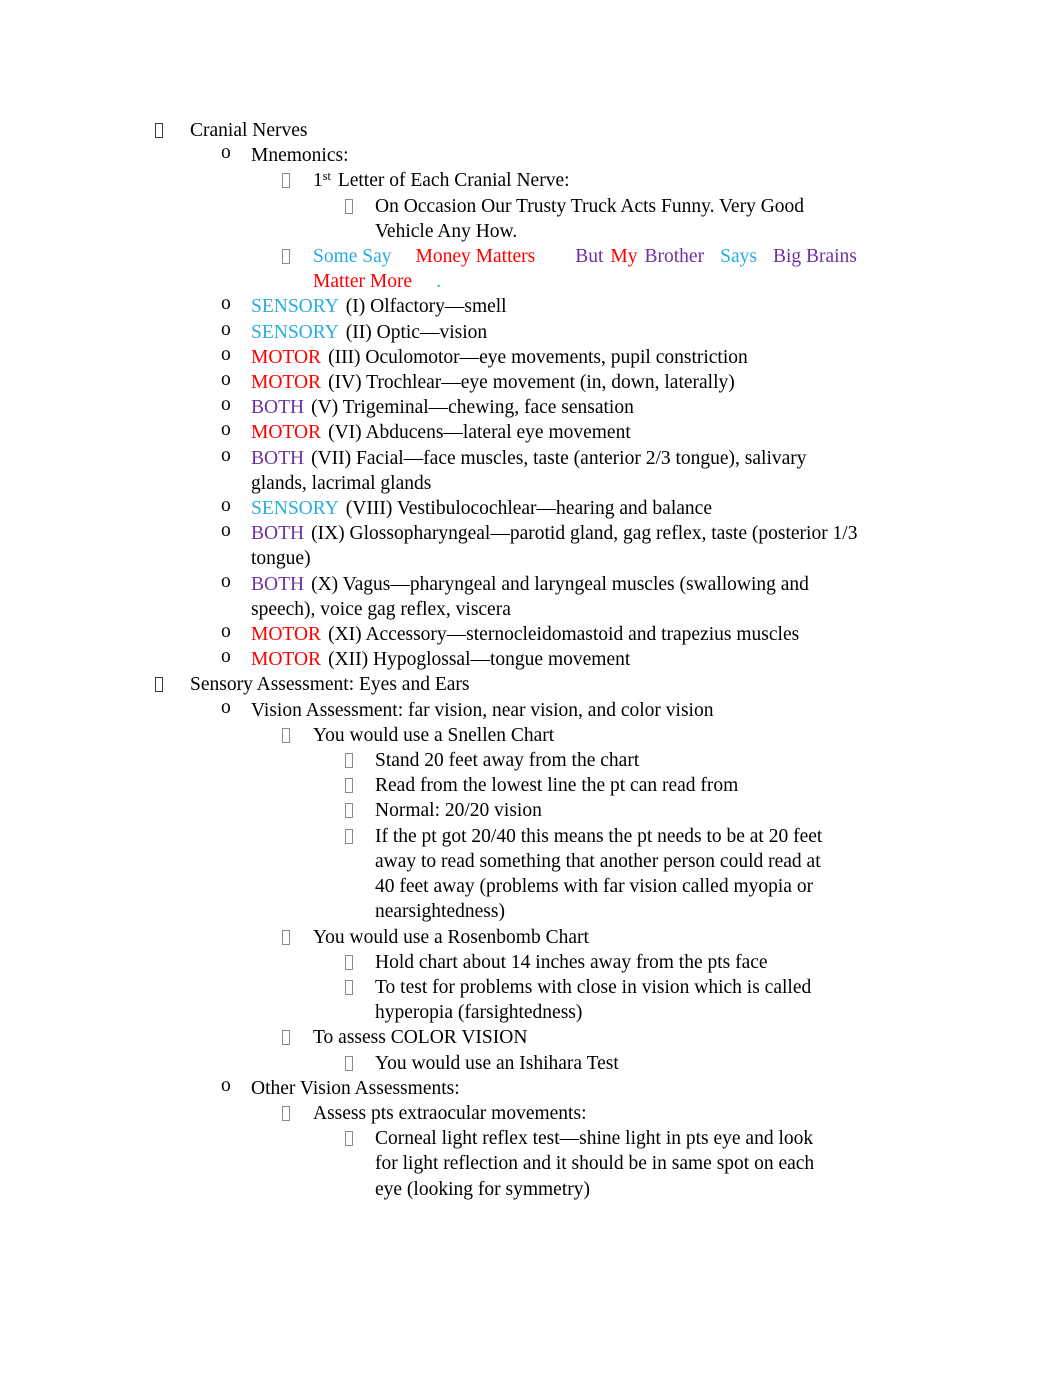 The image size is (1062, 1377). I want to click on outline-item-snellen-chart: You would use a Snellen Chart, so click(531, 735).